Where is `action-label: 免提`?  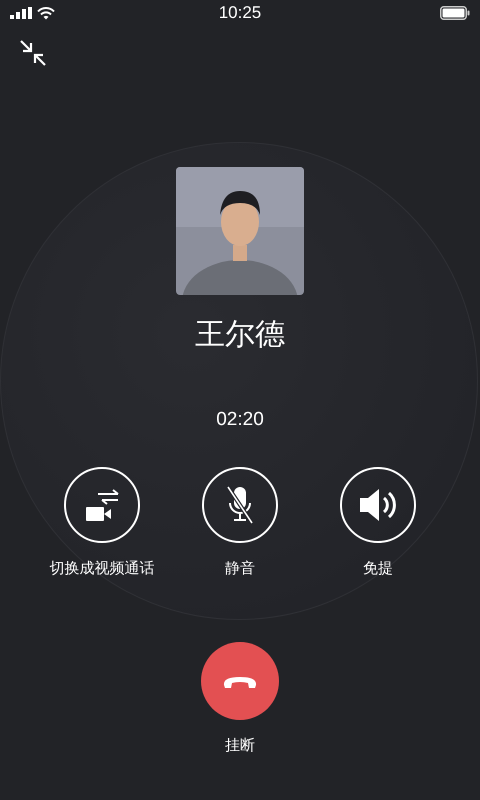
action-label: 免提 is located at coordinates (378, 568).